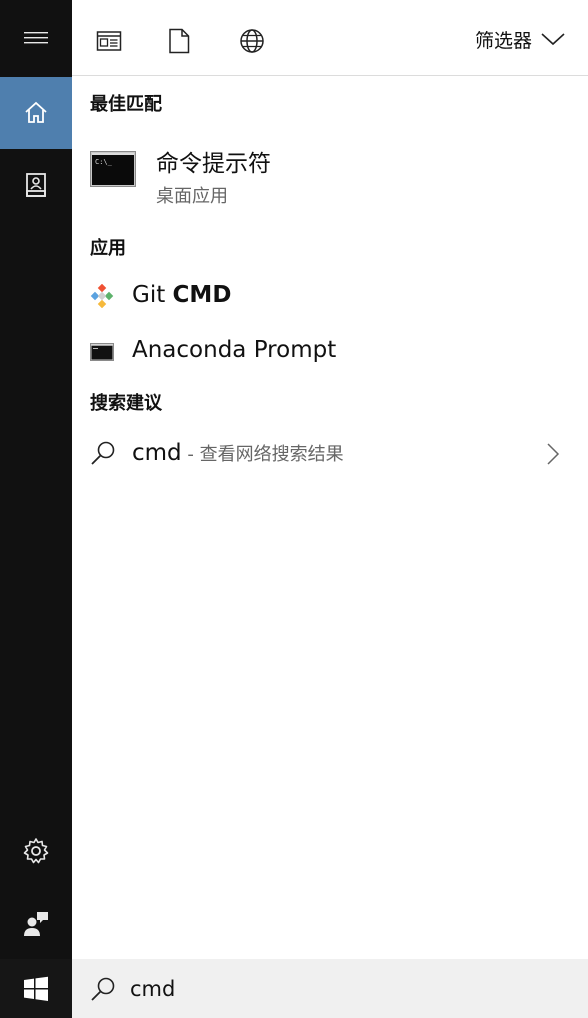  What do you see at coordinates (36, 479) in the screenshot?
I see `left-rail` at bounding box center [36, 479].